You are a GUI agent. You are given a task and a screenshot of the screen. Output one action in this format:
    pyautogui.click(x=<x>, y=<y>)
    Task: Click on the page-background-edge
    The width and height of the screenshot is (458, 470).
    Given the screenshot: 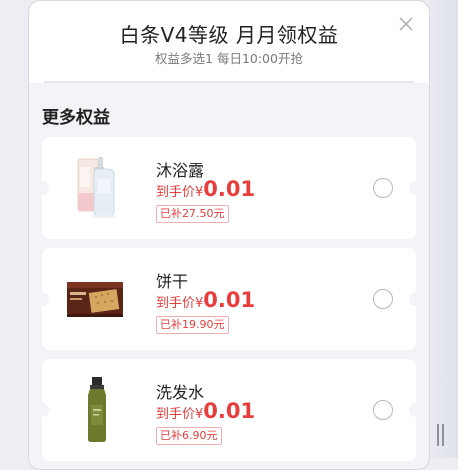 What is the action you would take?
    pyautogui.click(x=444, y=229)
    